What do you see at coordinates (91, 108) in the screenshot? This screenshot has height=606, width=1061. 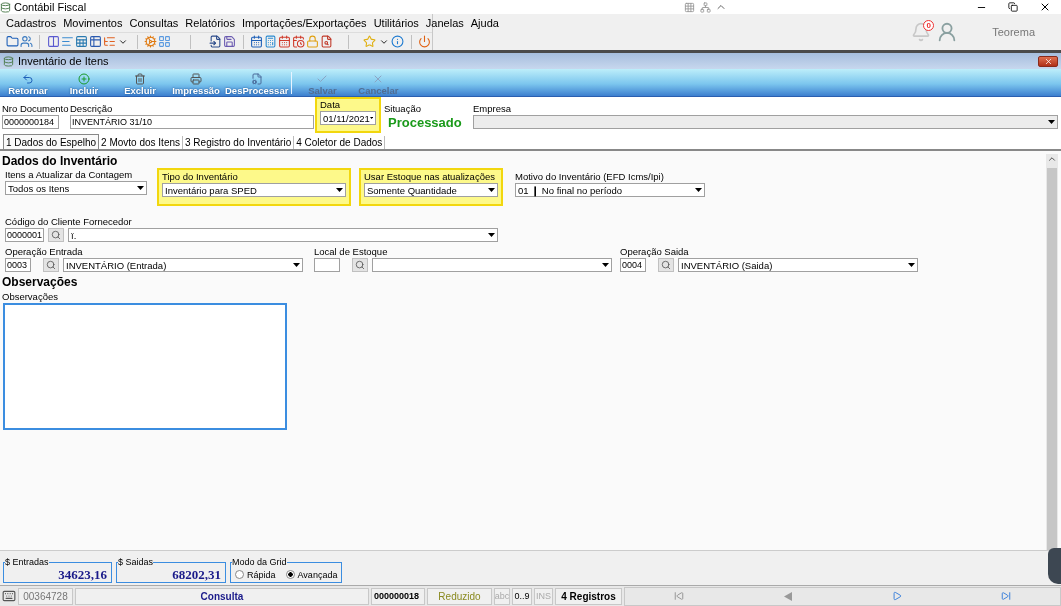 I see `field-label: Descrição` at bounding box center [91, 108].